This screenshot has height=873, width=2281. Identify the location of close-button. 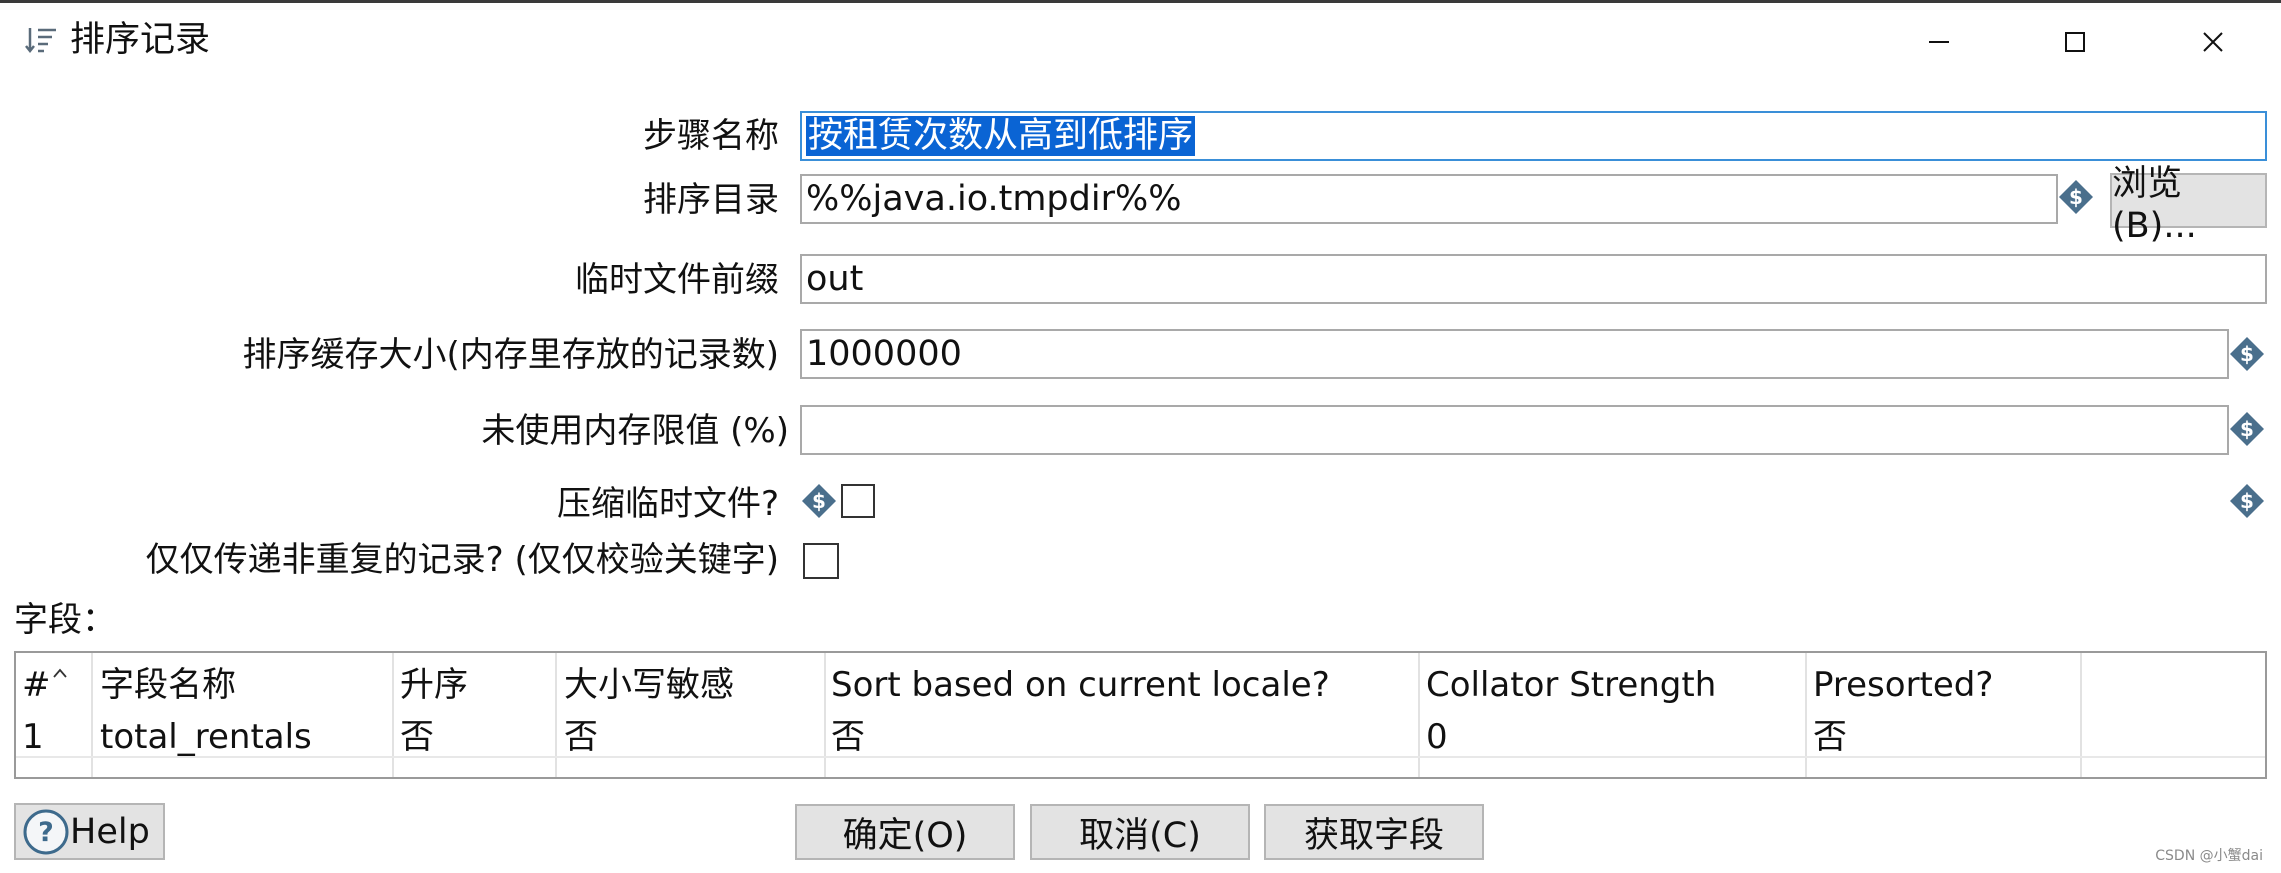
(2213, 42).